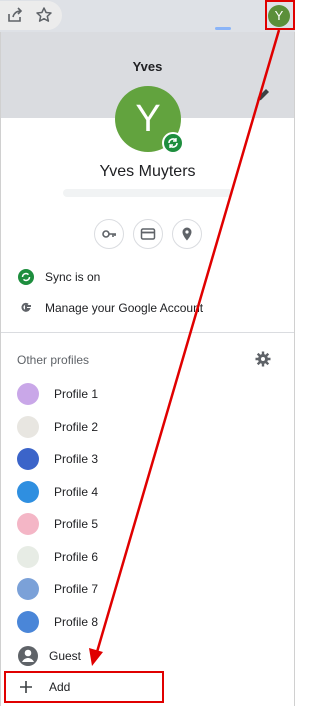  What do you see at coordinates (76, 459) in the screenshot?
I see `profile-item-label: Profile 3` at bounding box center [76, 459].